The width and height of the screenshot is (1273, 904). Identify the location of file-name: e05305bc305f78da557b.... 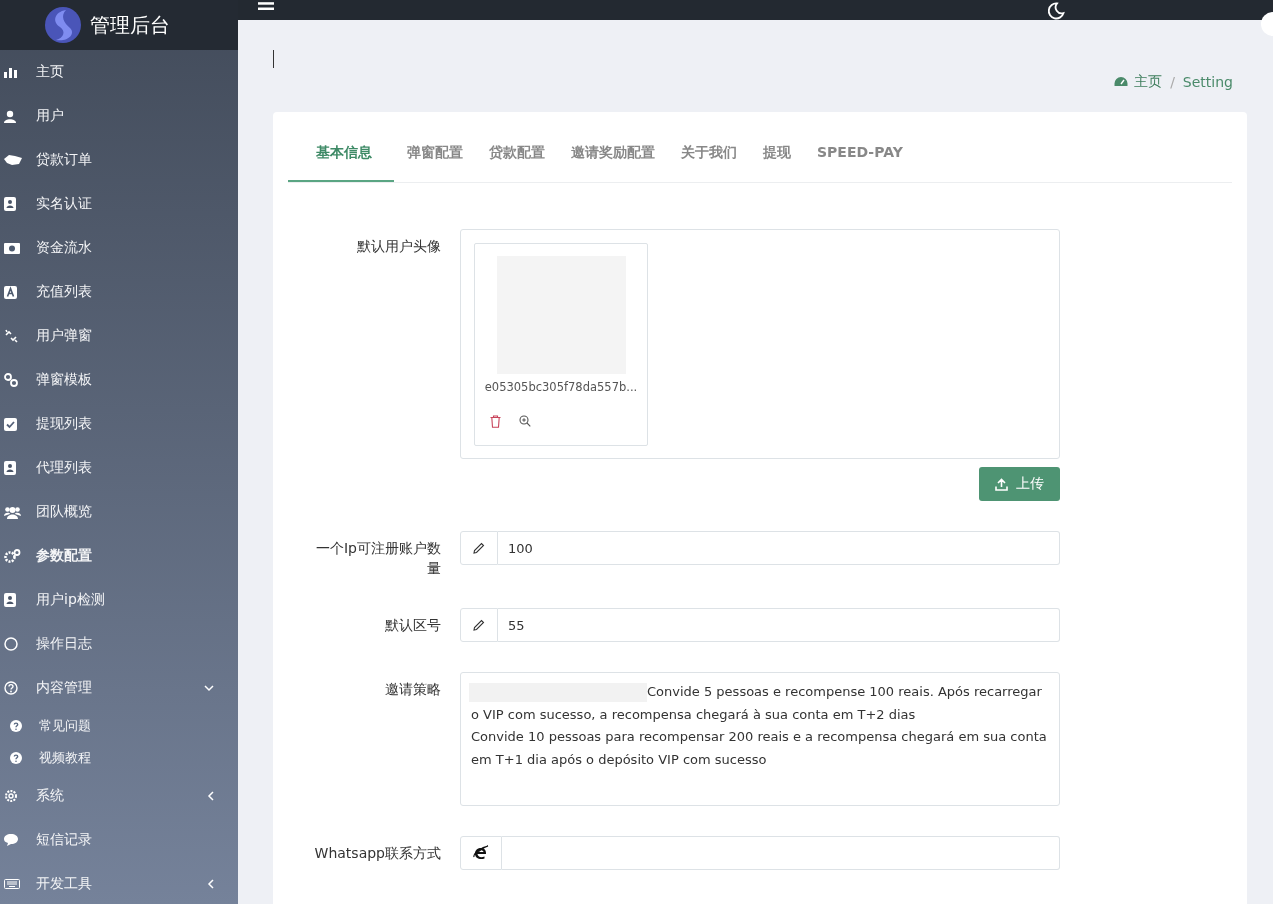
(561, 387).